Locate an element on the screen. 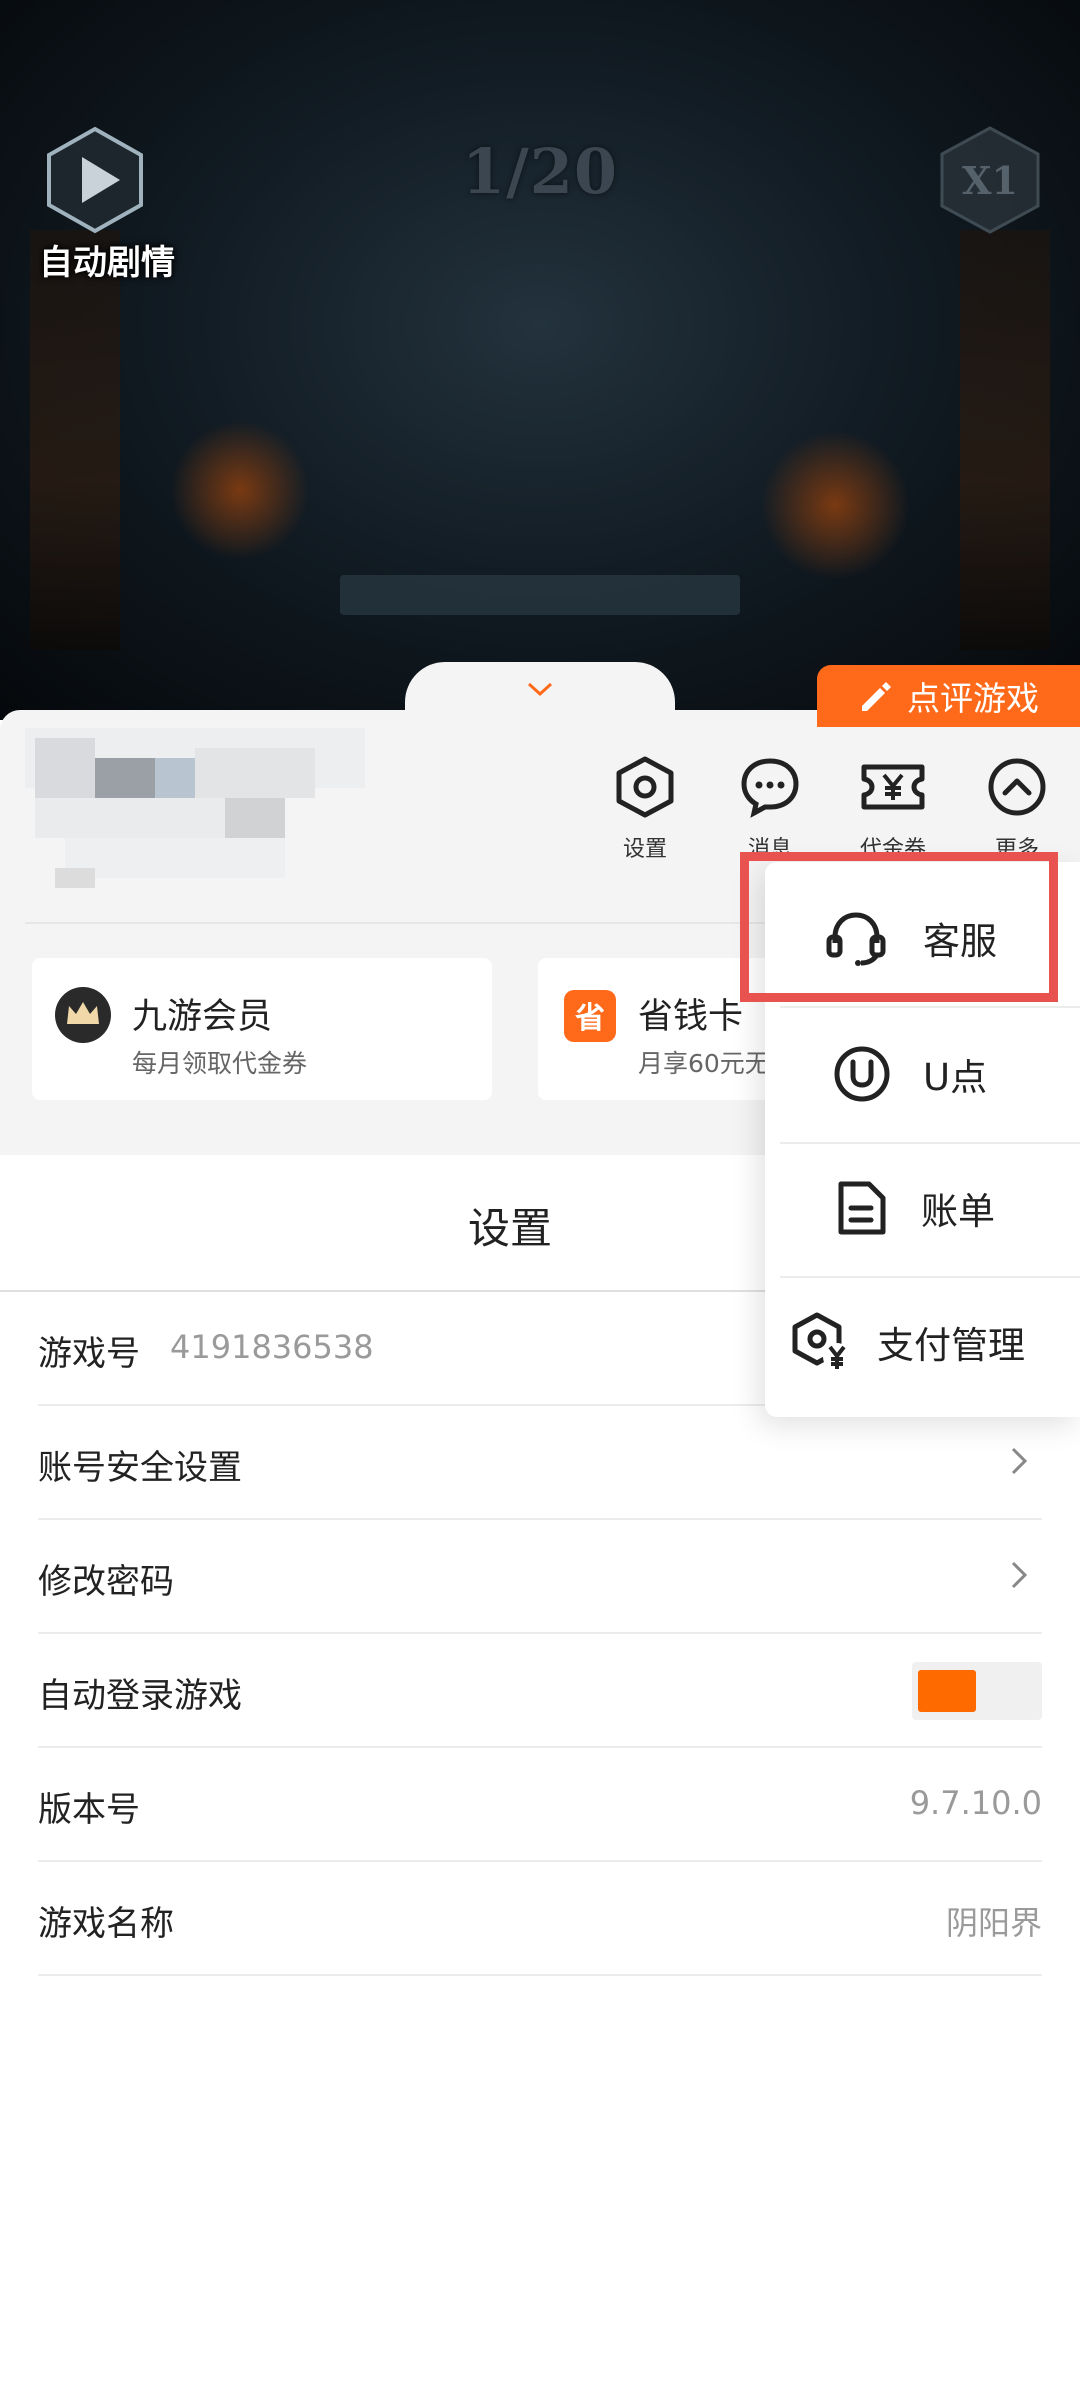  game-name-value: 阴阳界 is located at coordinates (993, 1923).